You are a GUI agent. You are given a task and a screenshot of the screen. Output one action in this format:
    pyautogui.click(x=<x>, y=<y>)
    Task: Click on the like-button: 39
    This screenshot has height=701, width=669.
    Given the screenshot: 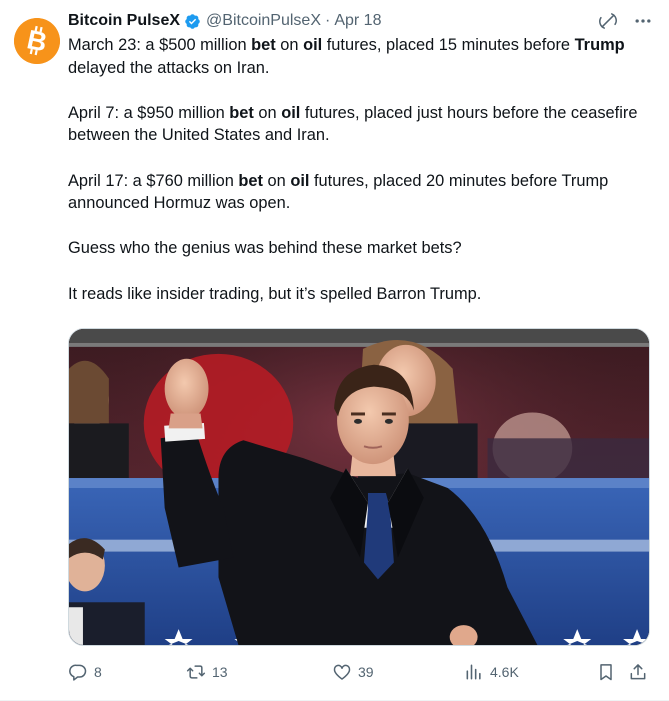 What is the action you would take?
    pyautogui.click(x=353, y=672)
    